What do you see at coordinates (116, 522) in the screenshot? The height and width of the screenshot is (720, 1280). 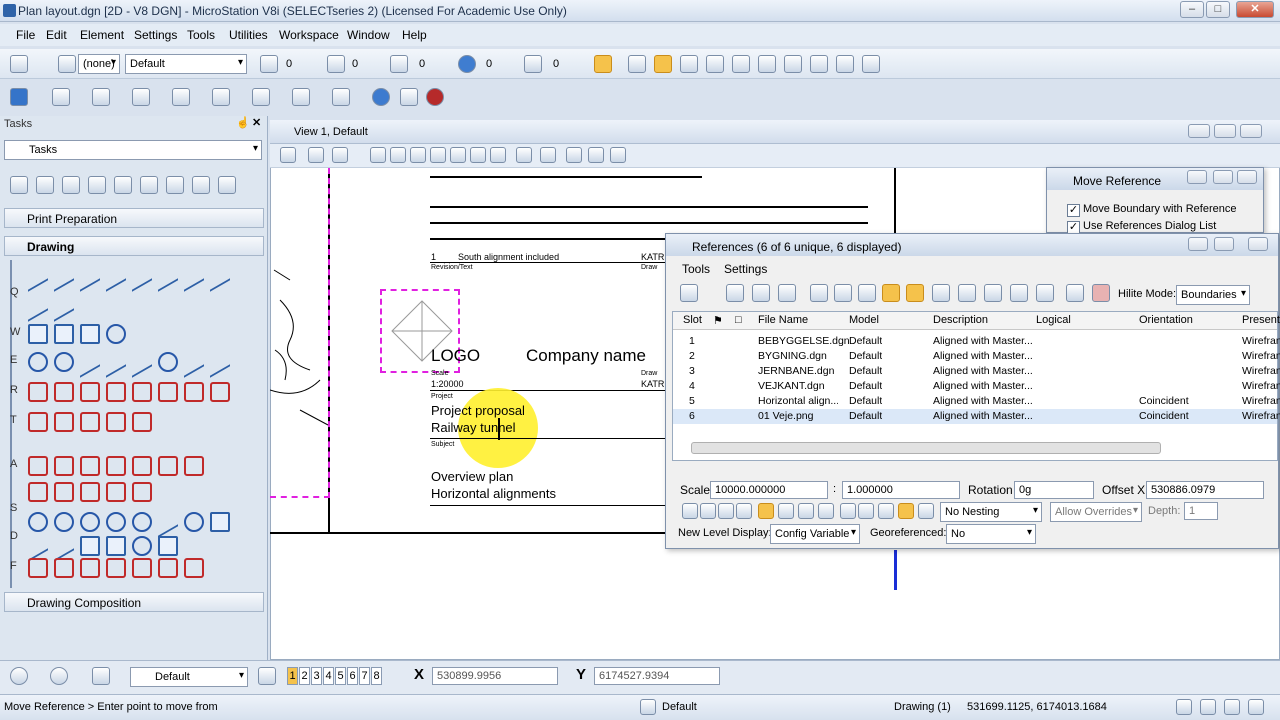 I see `place-active-cell-icon` at bounding box center [116, 522].